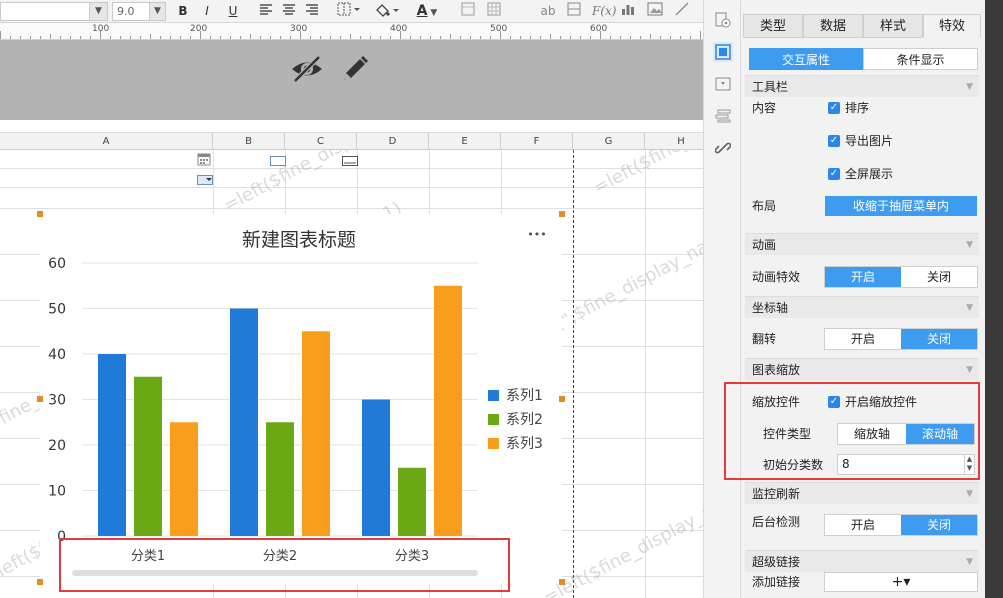 Image resolution: width=1003 pixels, height=598 pixels. Describe the element at coordinates (350, 162) in the screenshot. I see `button-widget-icon` at that location.